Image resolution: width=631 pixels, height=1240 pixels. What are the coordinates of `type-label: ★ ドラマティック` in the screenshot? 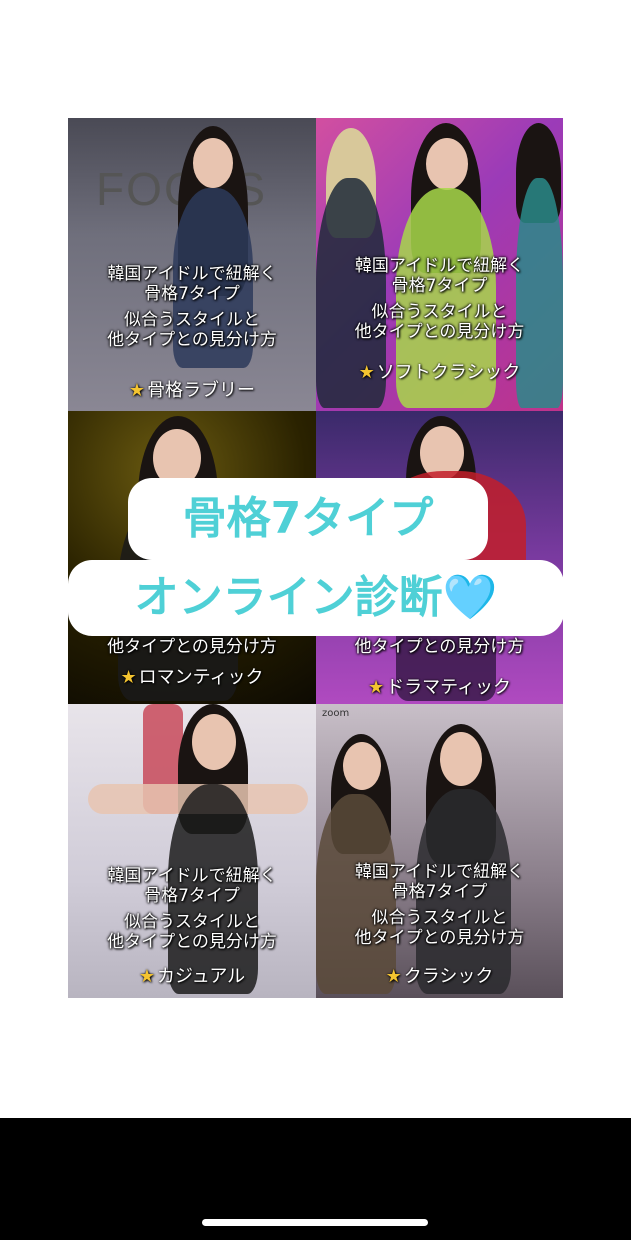 It's located at (439, 687).